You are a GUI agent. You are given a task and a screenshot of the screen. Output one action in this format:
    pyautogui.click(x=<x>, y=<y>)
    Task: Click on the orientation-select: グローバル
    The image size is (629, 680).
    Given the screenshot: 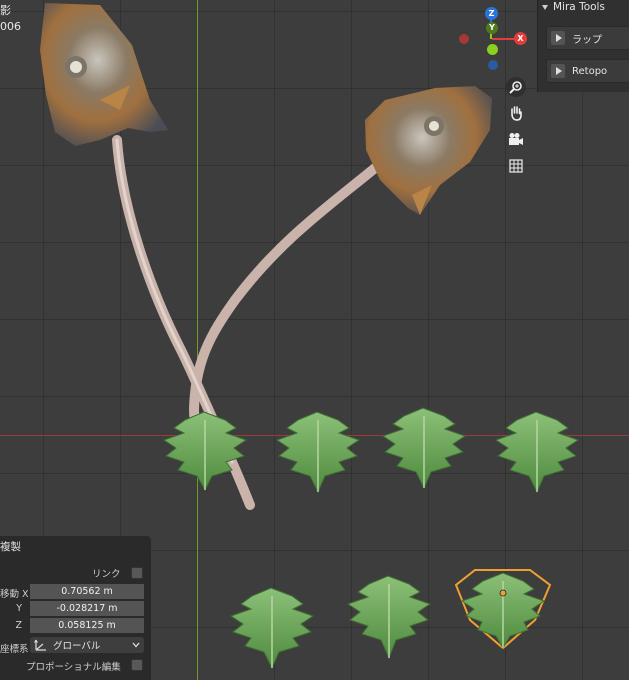 What is the action you would take?
    pyautogui.click(x=87, y=645)
    